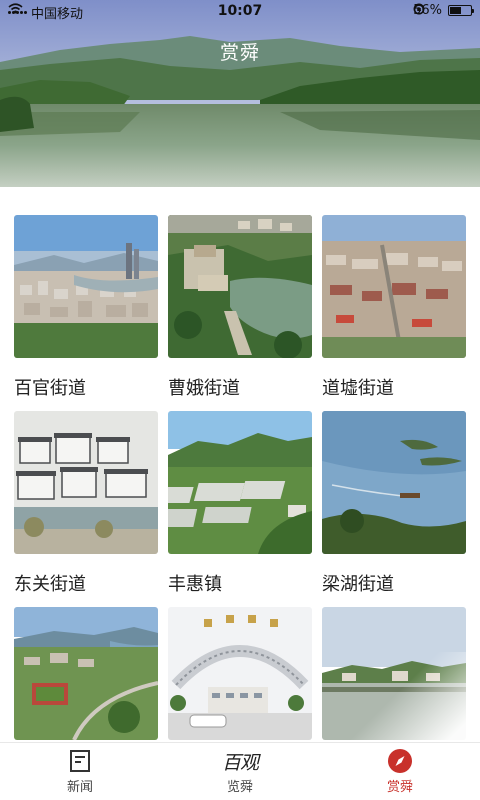 This screenshot has height=800, width=480. I want to click on tab-label: 赏舜, so click(399, 787).